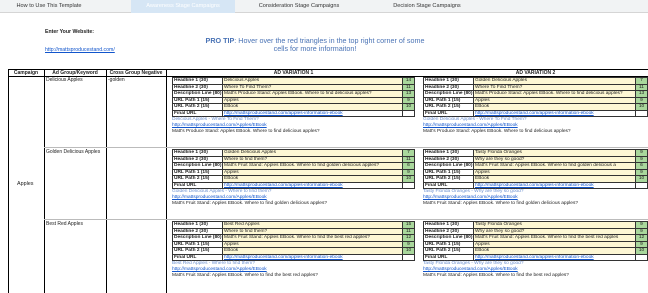 This screenshot has width=648, height=293. I want to click on tab-awareness-stage: Awareness Stage Campaigns, so click(183, 6).